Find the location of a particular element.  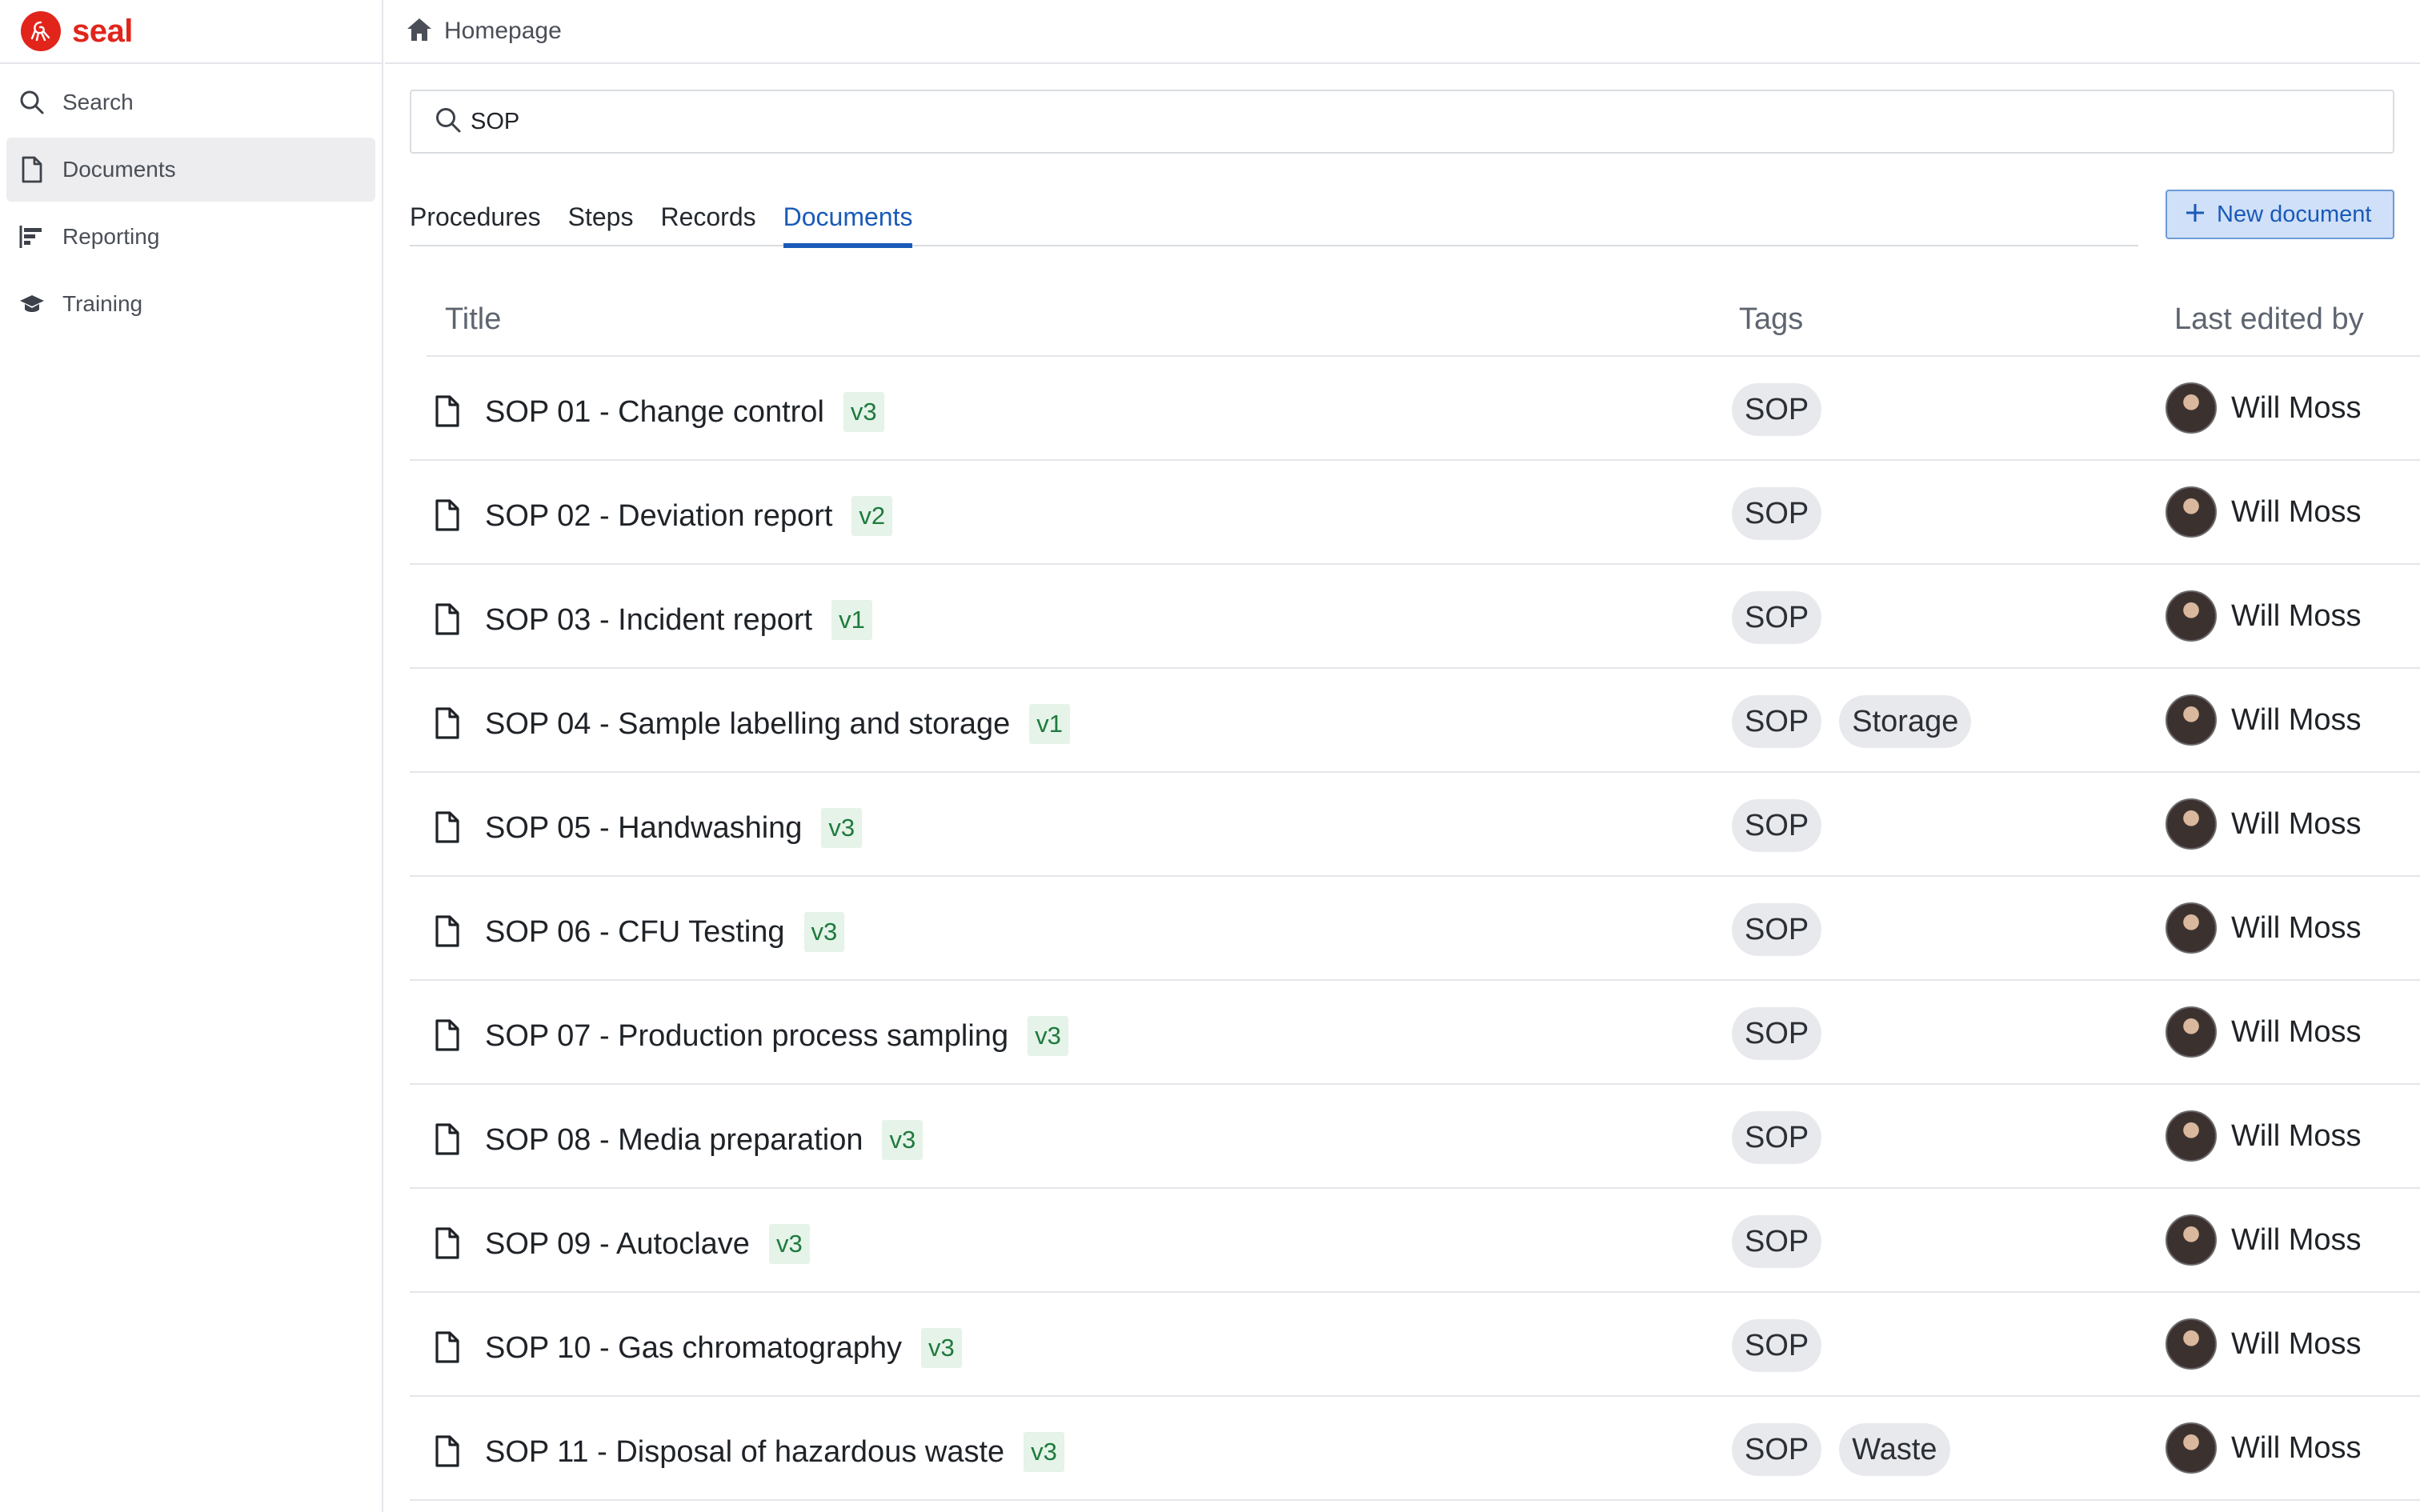

document-title: SOP 05 - Handwashing v3 is located at coordinates (674, 828).